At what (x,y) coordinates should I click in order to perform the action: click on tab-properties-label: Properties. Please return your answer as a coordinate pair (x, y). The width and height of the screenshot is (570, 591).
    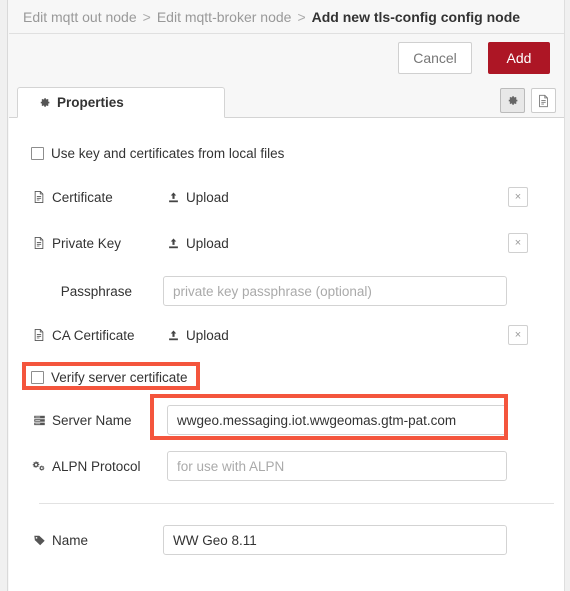
    Looking at the image, I should click on (90, 102).